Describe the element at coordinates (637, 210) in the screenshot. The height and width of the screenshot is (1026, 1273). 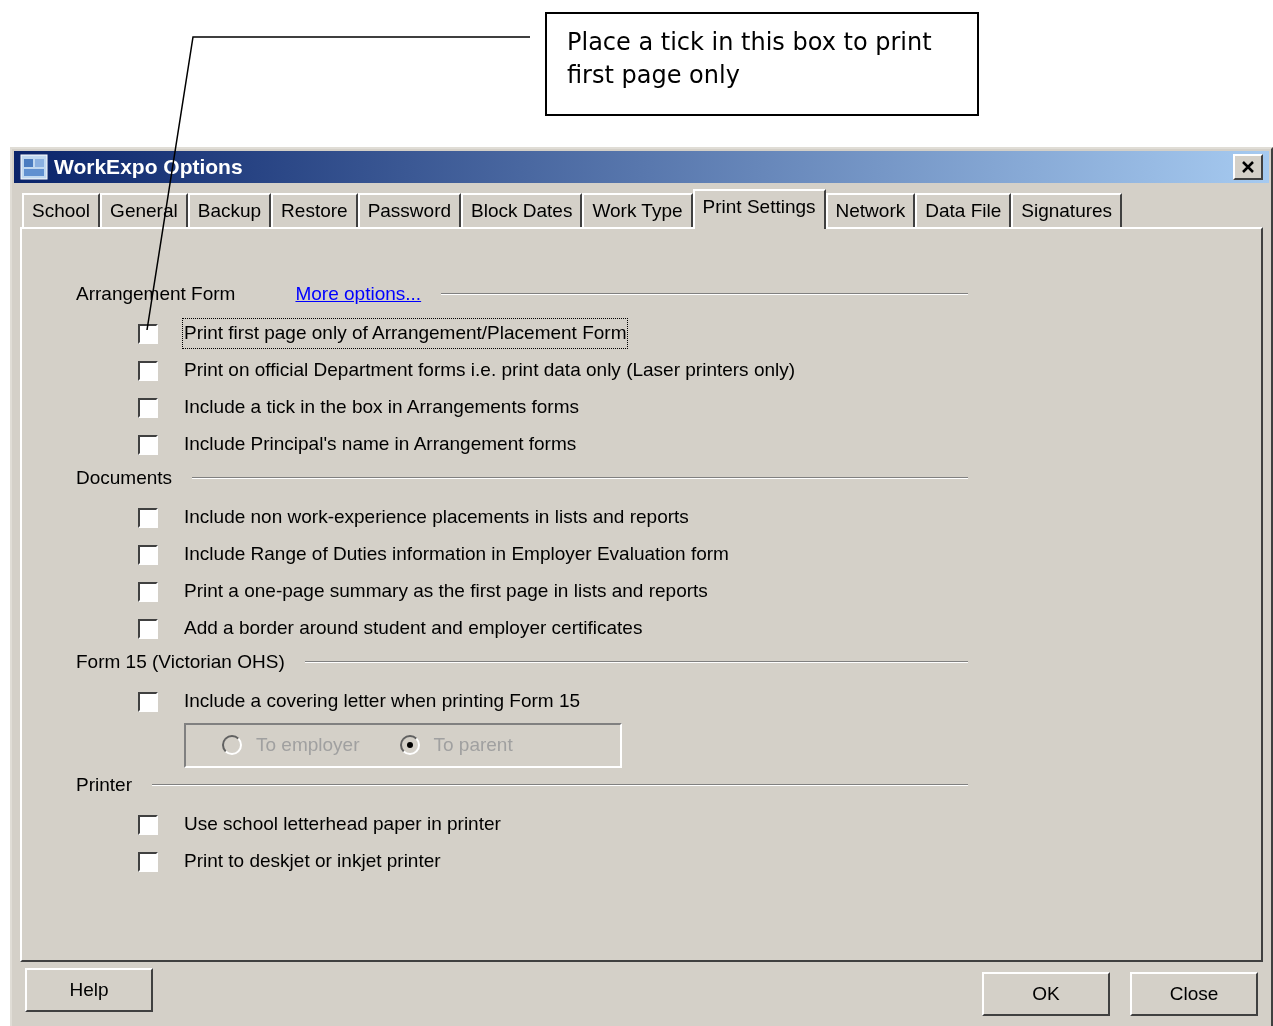
I see `tab: Work Type` at that location.